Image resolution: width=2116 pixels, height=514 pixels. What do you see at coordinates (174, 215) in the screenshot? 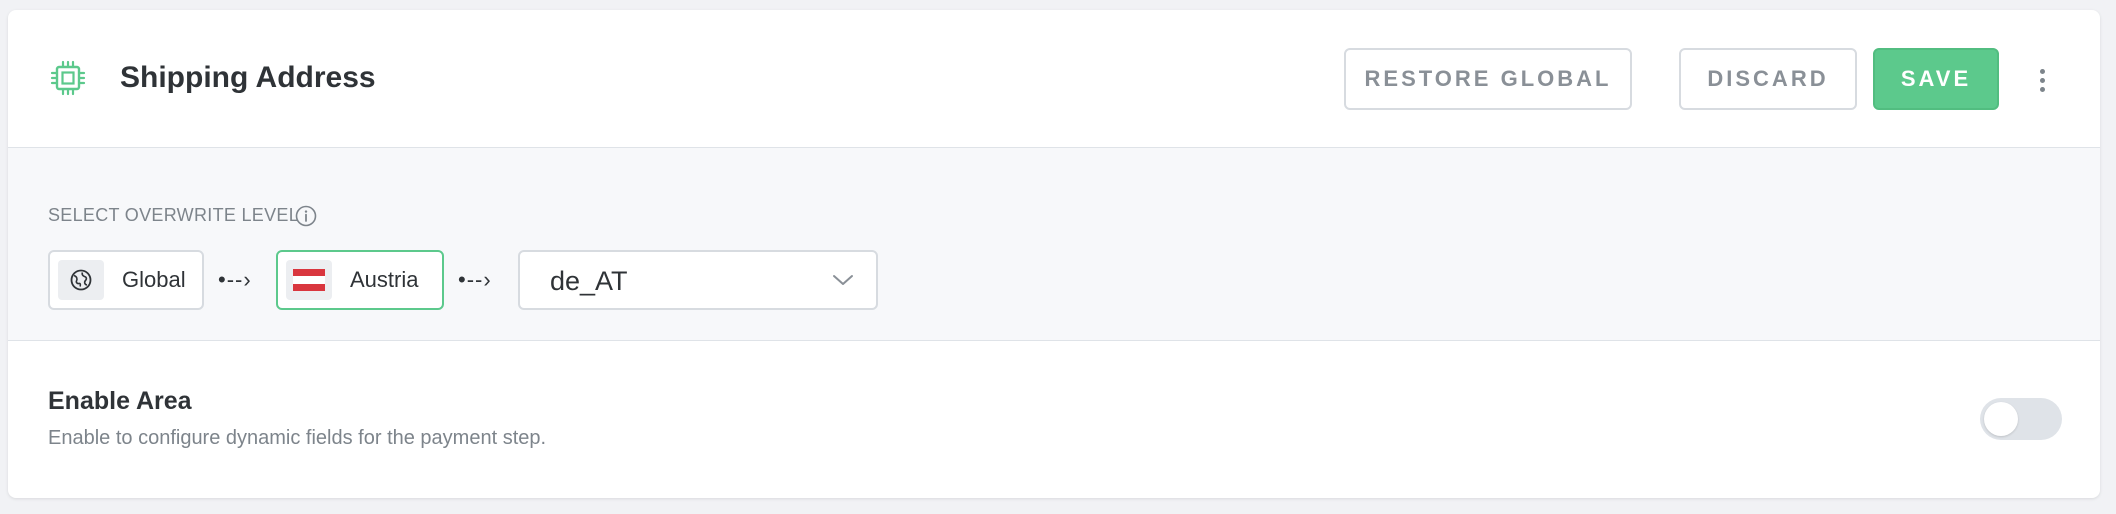
I see `overwrite-level-label: SELECT OVERWRITE LEVEL` at bounding box center [174, 215].